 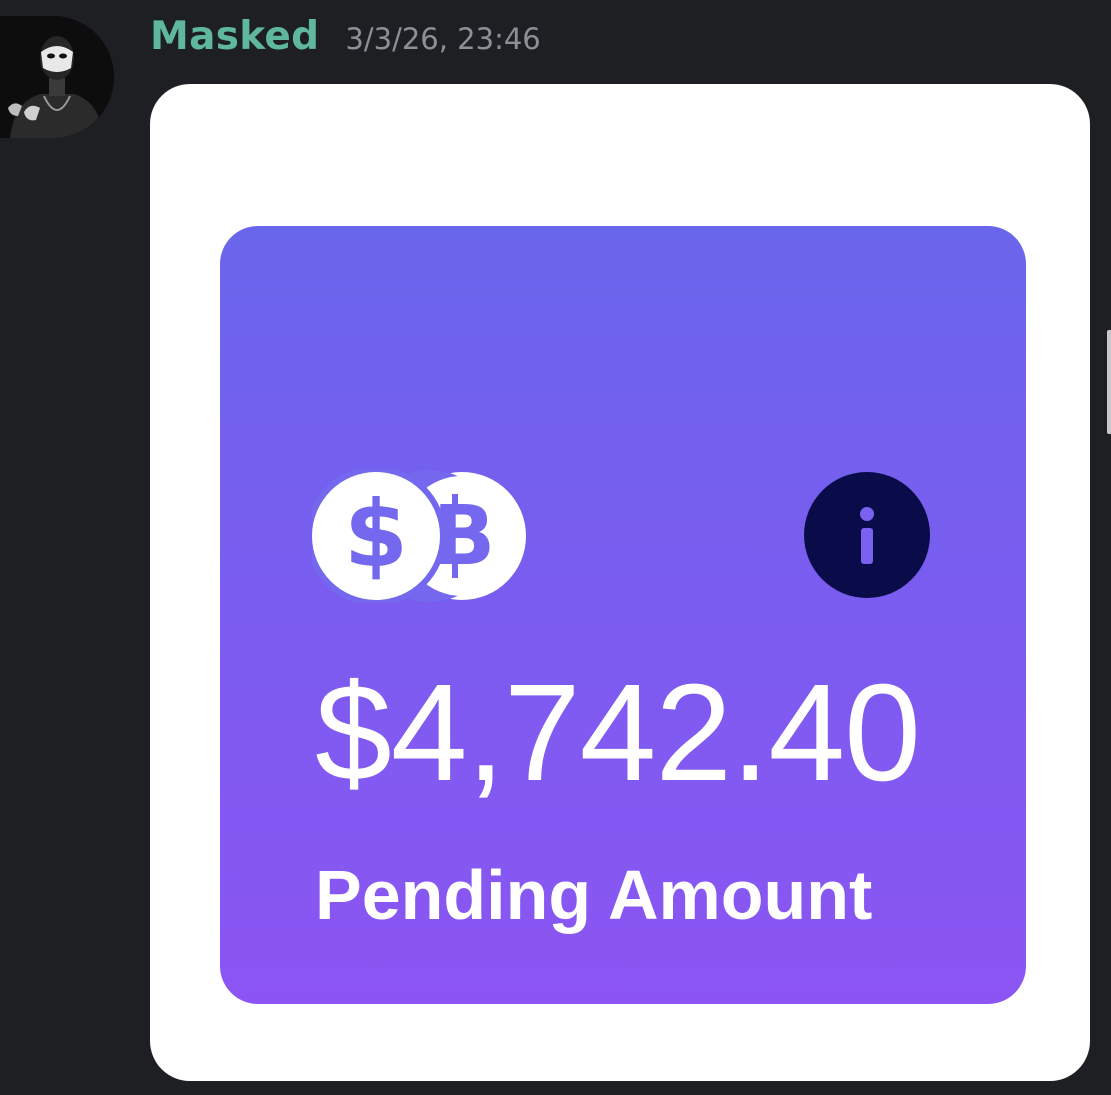 What do you see at coordinates (443, 39) in the screenshot?
I see `timestamp: 3/3/26, 23:46` at bounding box center [443, 39].